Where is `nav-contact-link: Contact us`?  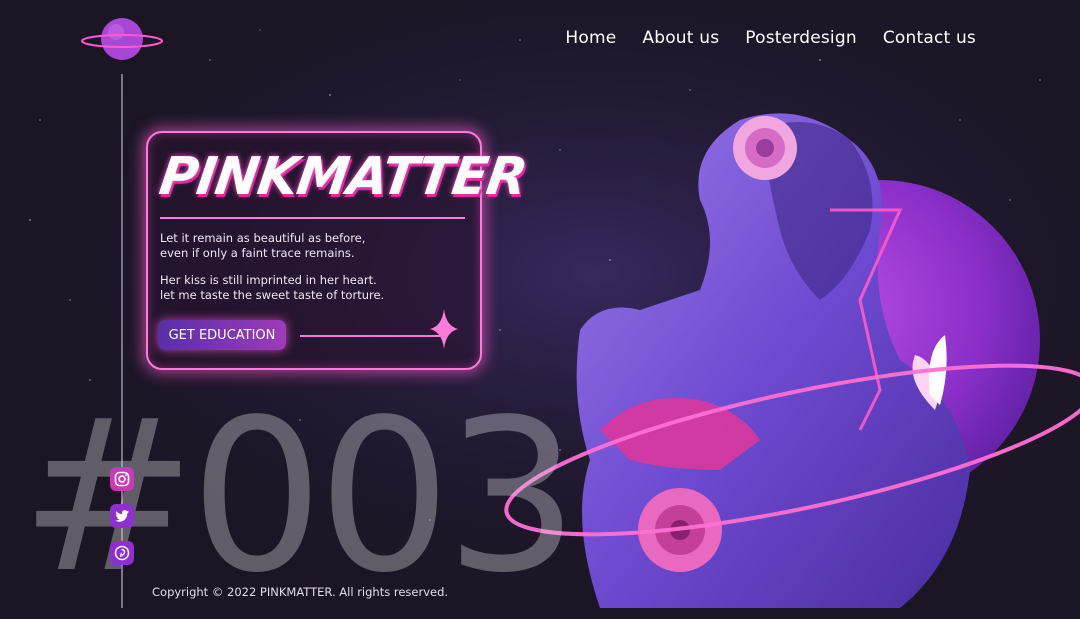
nav-contact-link: Contact us is located at coordinates (929, 38).